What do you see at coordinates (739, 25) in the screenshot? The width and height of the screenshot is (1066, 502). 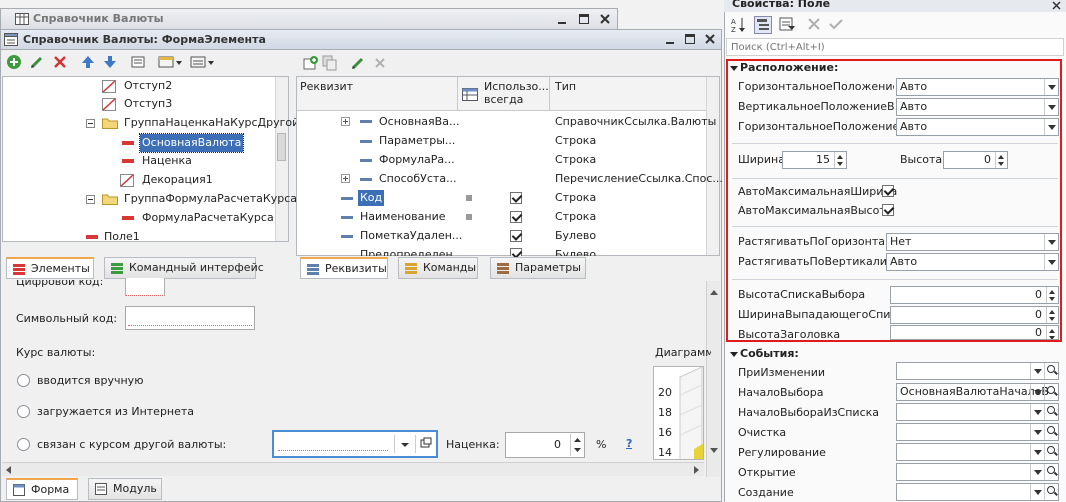 I see `sort-alphabetical-icon: AZ` at bounding box center [739, 25].